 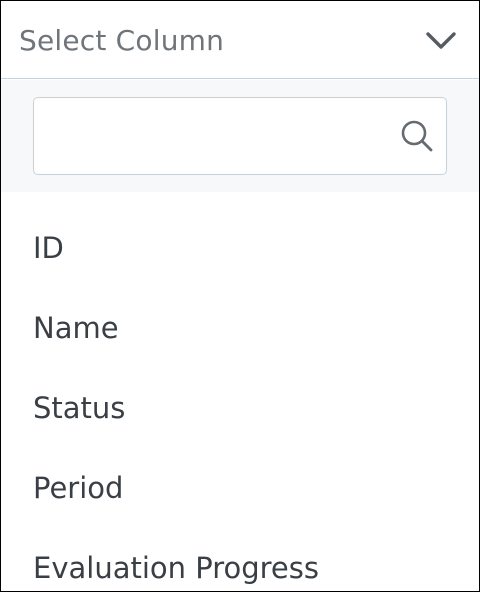 What do you see at coordinates (122, 40) in the screenshot?
I see `select-placeholder: Select Column` at bounding box center [122, 40].